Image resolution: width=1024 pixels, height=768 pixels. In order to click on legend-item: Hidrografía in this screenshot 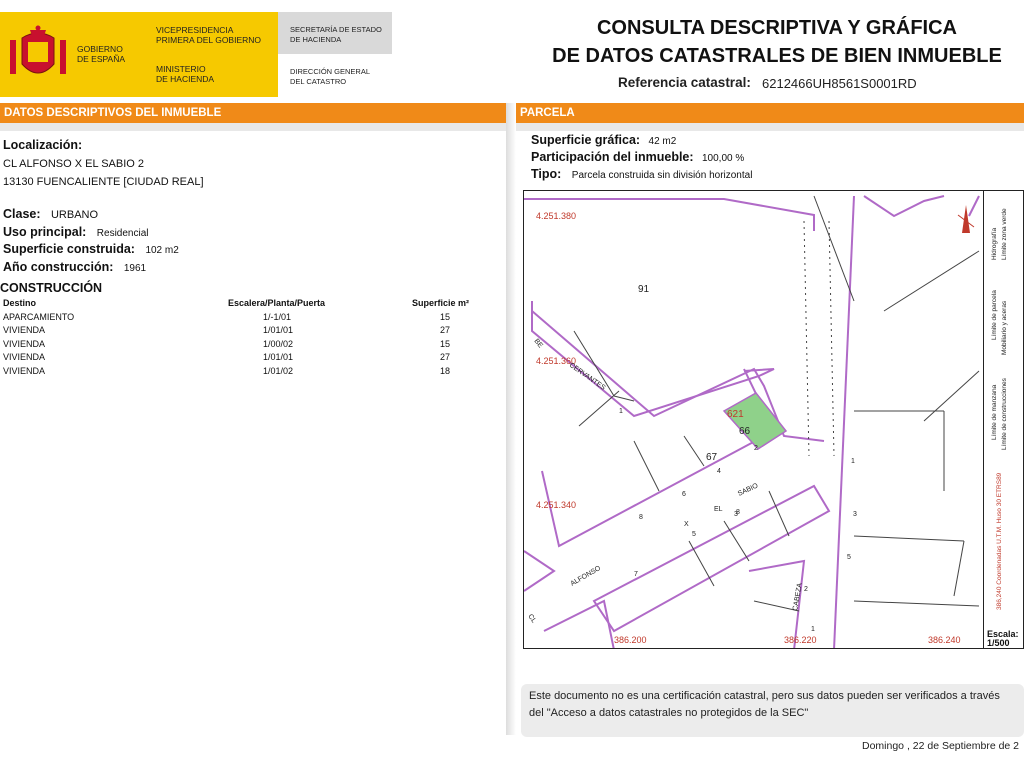, I will do `click(994, 243)`.